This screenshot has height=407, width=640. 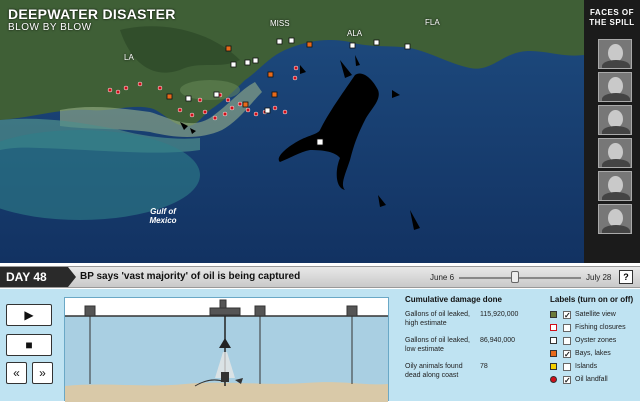 I want to click on legend-label: Oil landfall, so click(x=591, y=379).